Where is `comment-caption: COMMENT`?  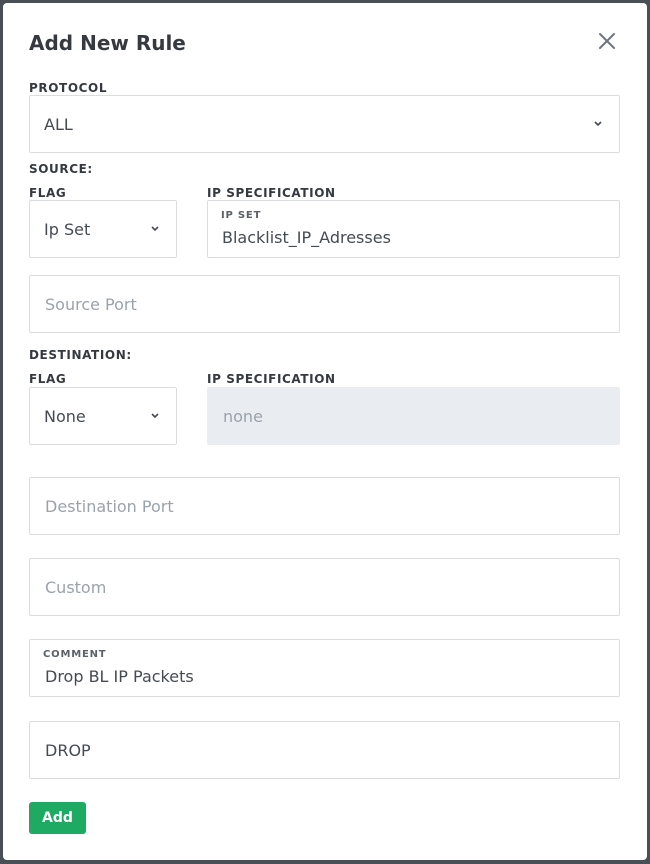 comment-caption: COMMENT is located at coordinates (75, 654).